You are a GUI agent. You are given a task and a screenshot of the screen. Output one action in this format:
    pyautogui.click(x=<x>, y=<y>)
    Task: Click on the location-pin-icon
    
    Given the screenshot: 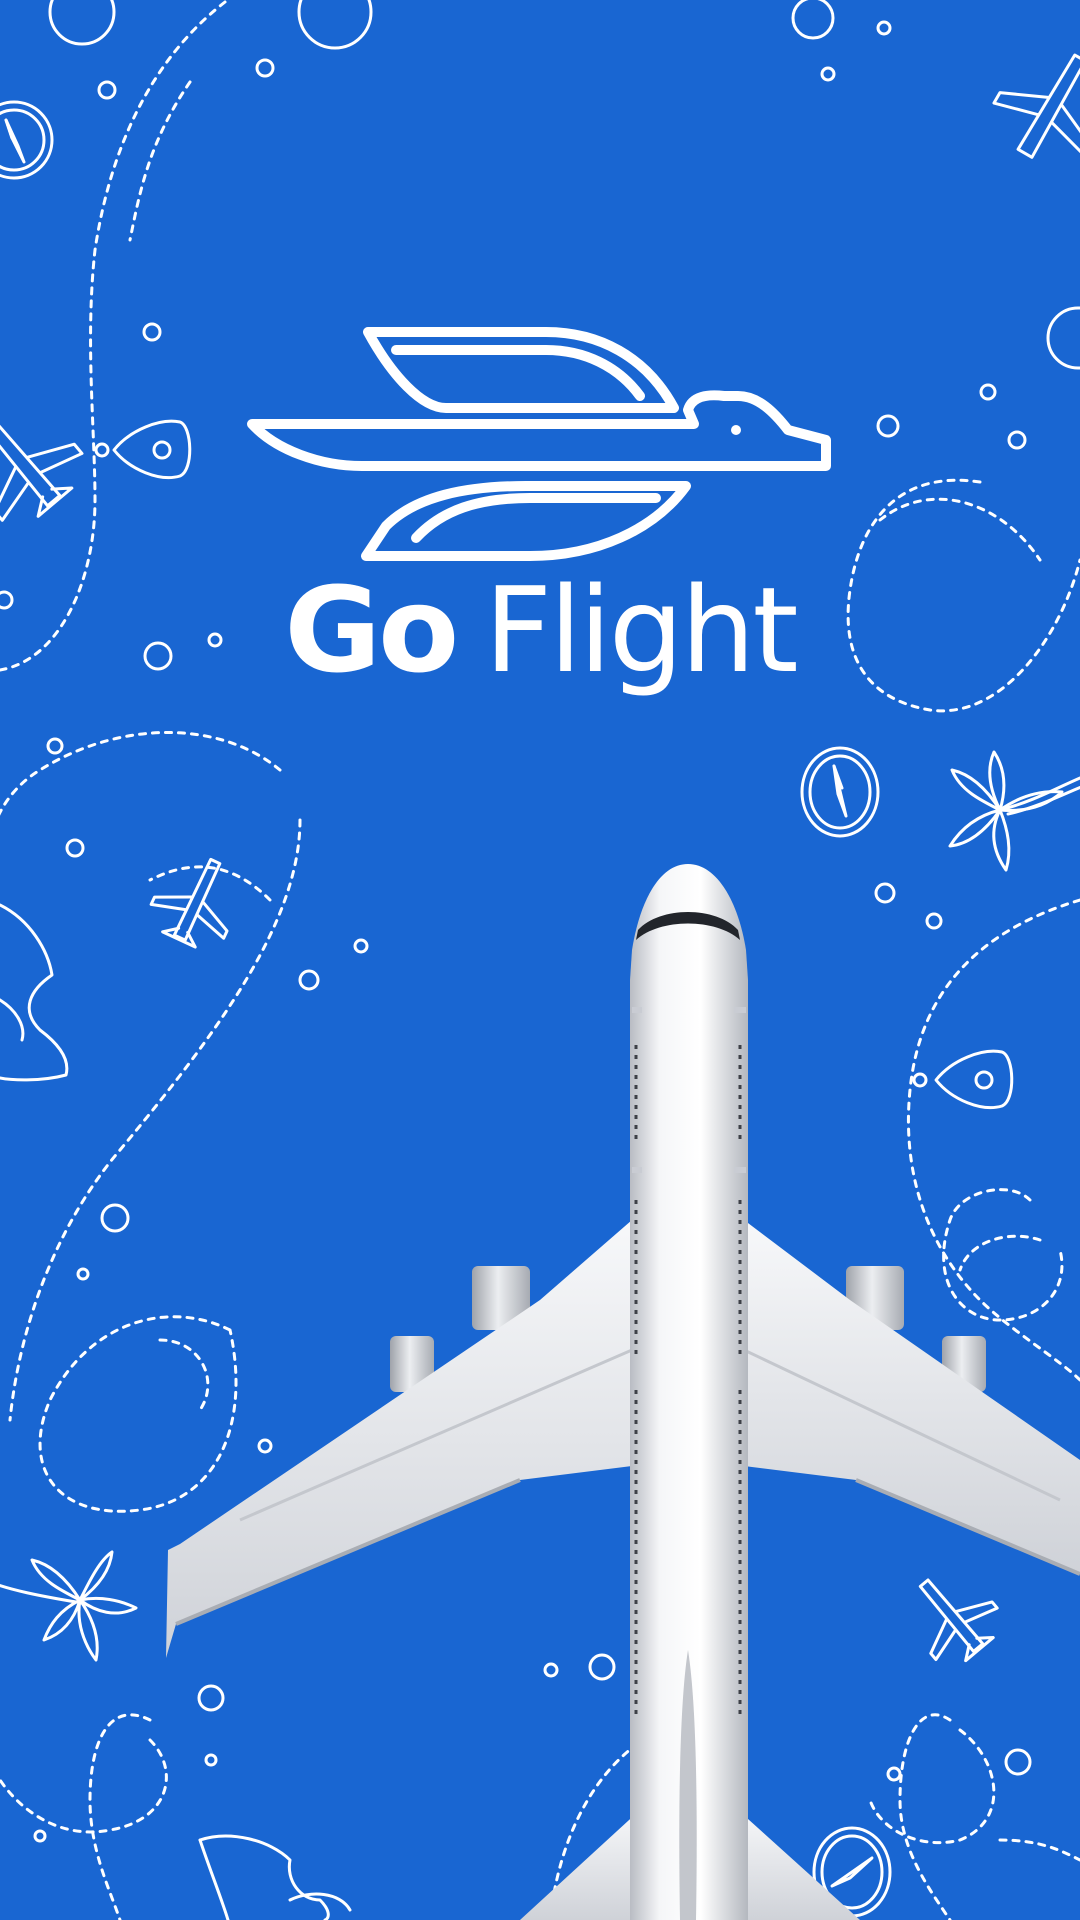 What is the action you would take?
    pyautogui.click(x=143, y=449)
    